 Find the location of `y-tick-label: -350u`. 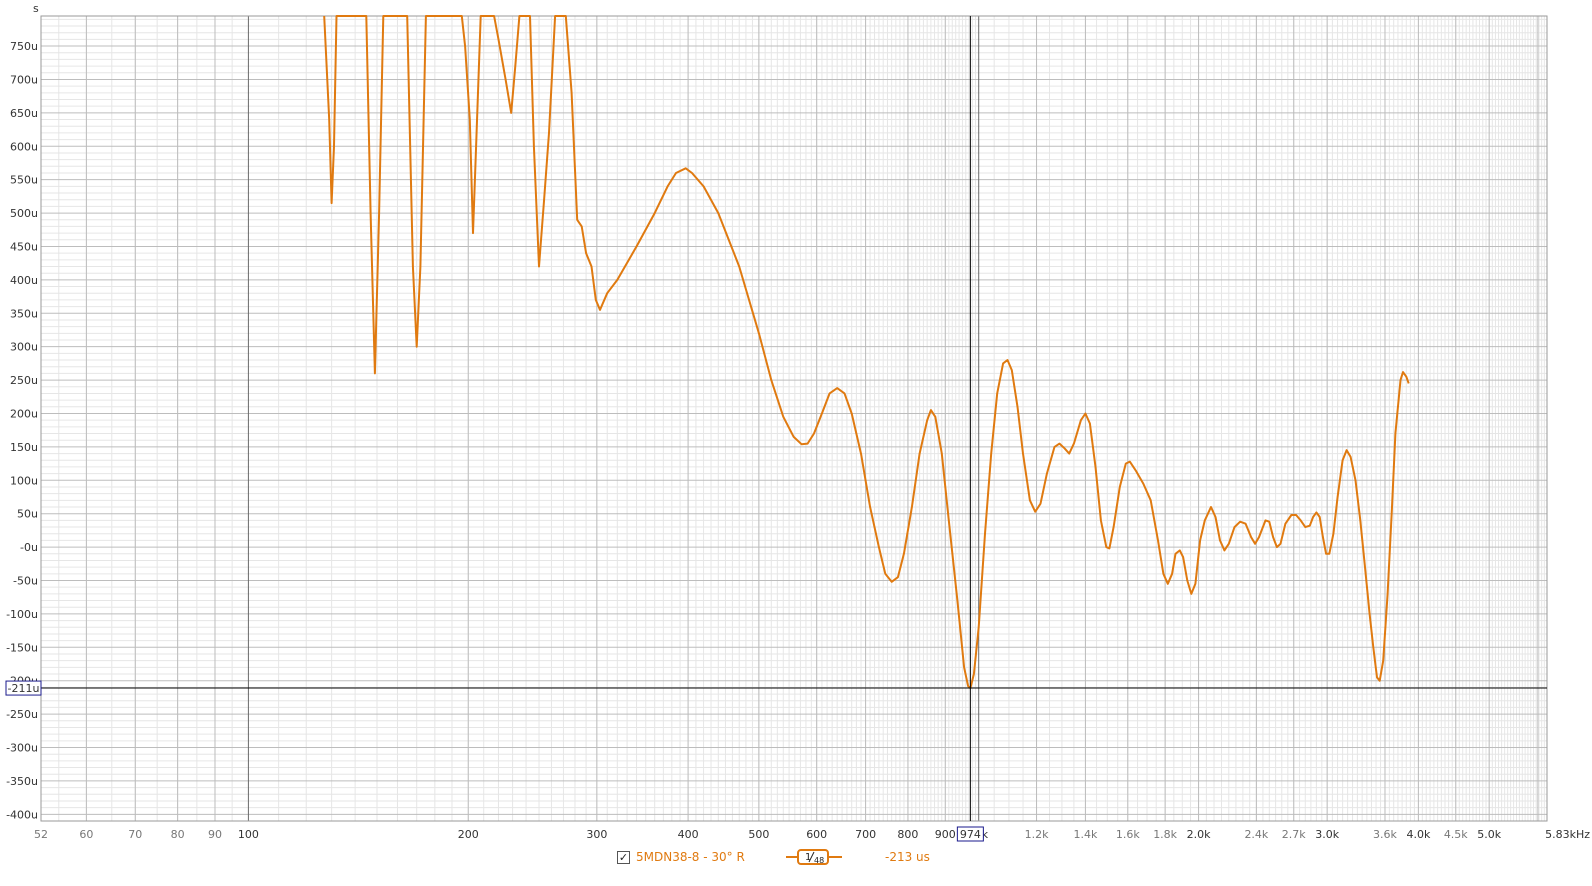

y-tick-label: -350u is located at coordinates (22, 781).